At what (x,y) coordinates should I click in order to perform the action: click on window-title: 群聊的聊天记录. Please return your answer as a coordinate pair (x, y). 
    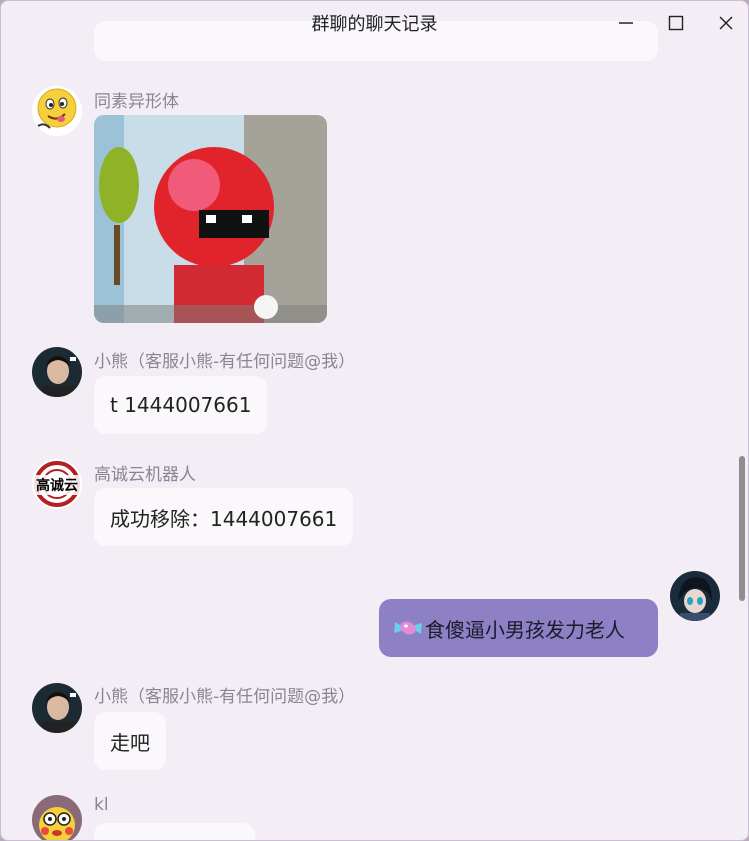
    Looking at the image, I should click on (374, 24).